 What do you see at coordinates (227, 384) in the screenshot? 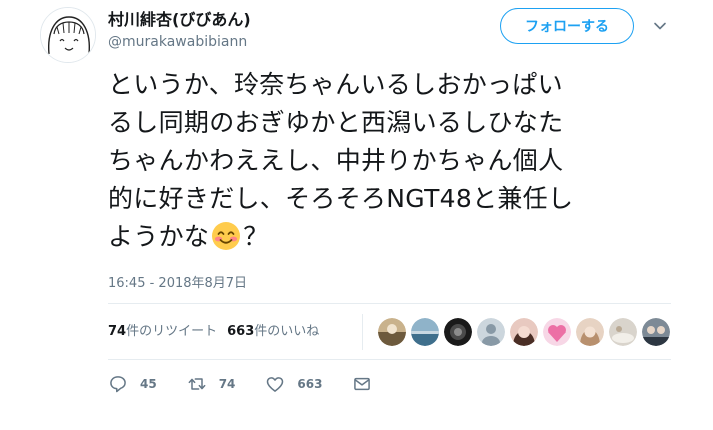
I see `retweet-count: 74` at bounding box center [227, 384].